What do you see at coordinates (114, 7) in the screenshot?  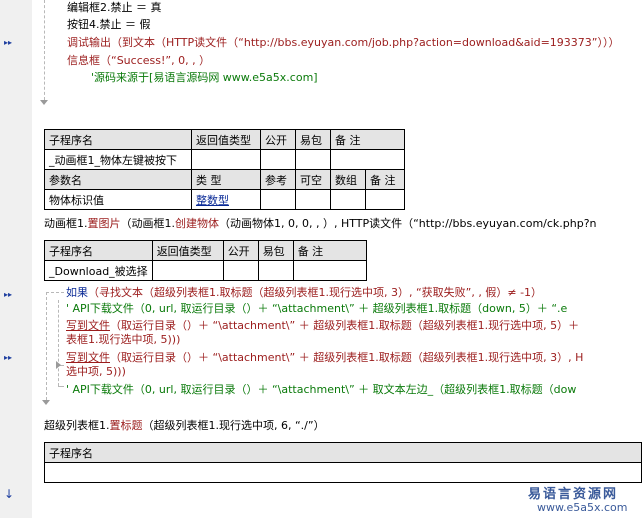 I see `code-line: 编辑框2.禁止 ＝ 真` at bounding box center [114, 7].